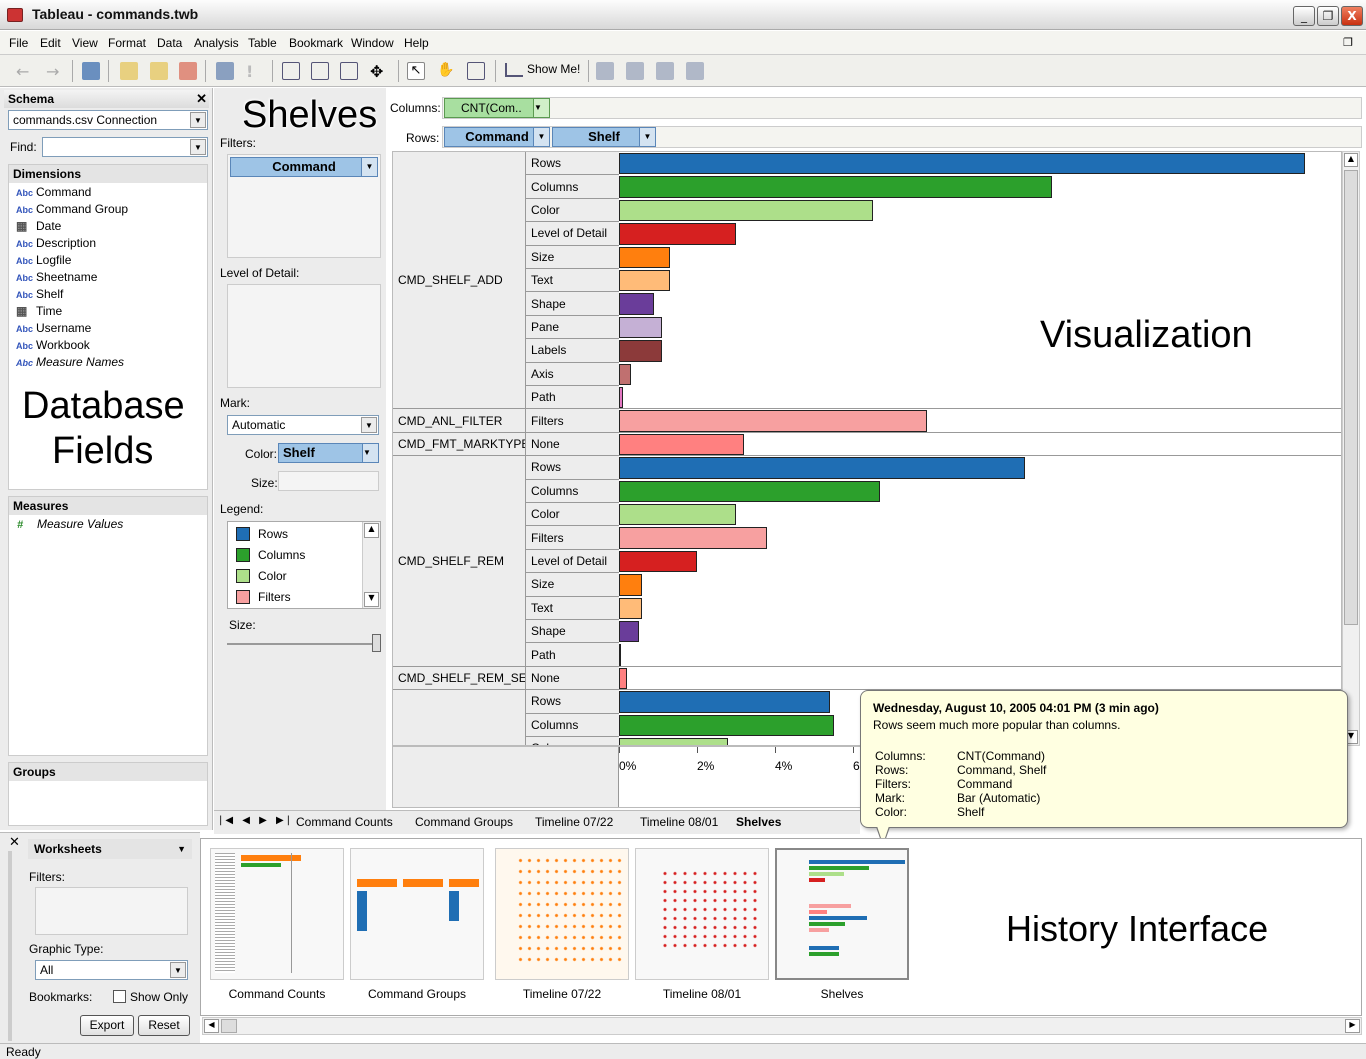 The height and width of the screenshot is (1059, 1366). Describe the element at coordinates (1328, 16) in the screenshot. I see `restore-button: ❐` at that location.